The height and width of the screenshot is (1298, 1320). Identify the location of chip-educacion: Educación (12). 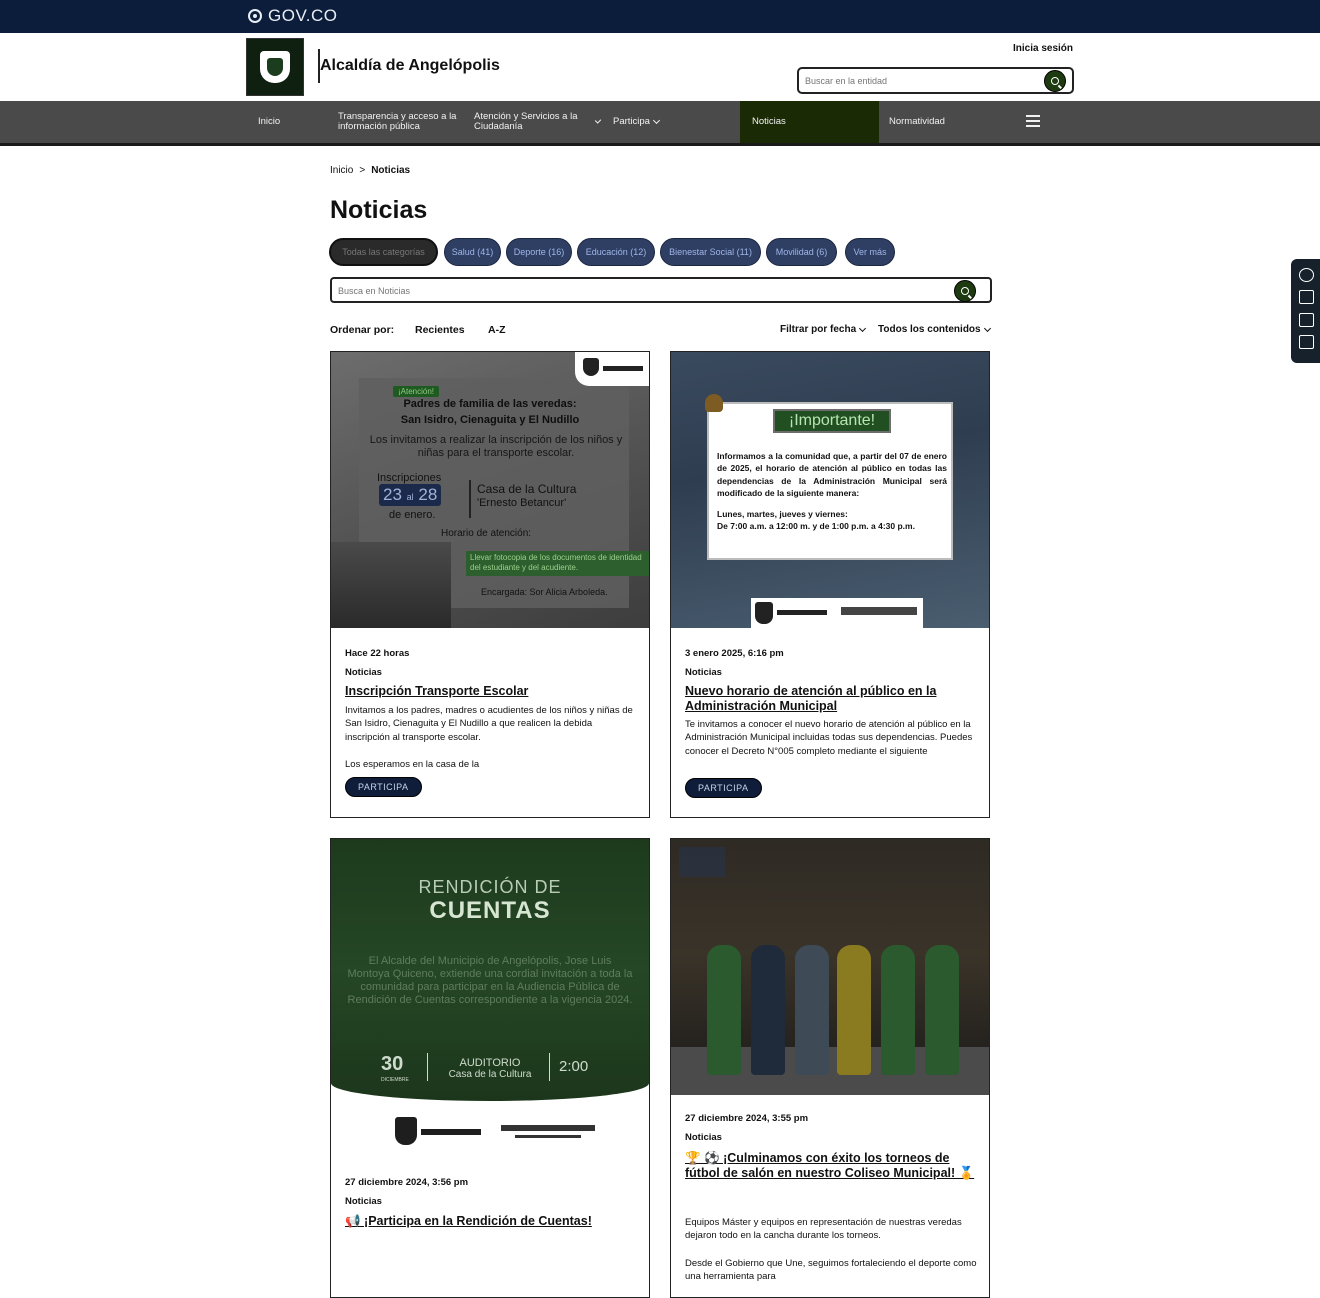
(616, 252).